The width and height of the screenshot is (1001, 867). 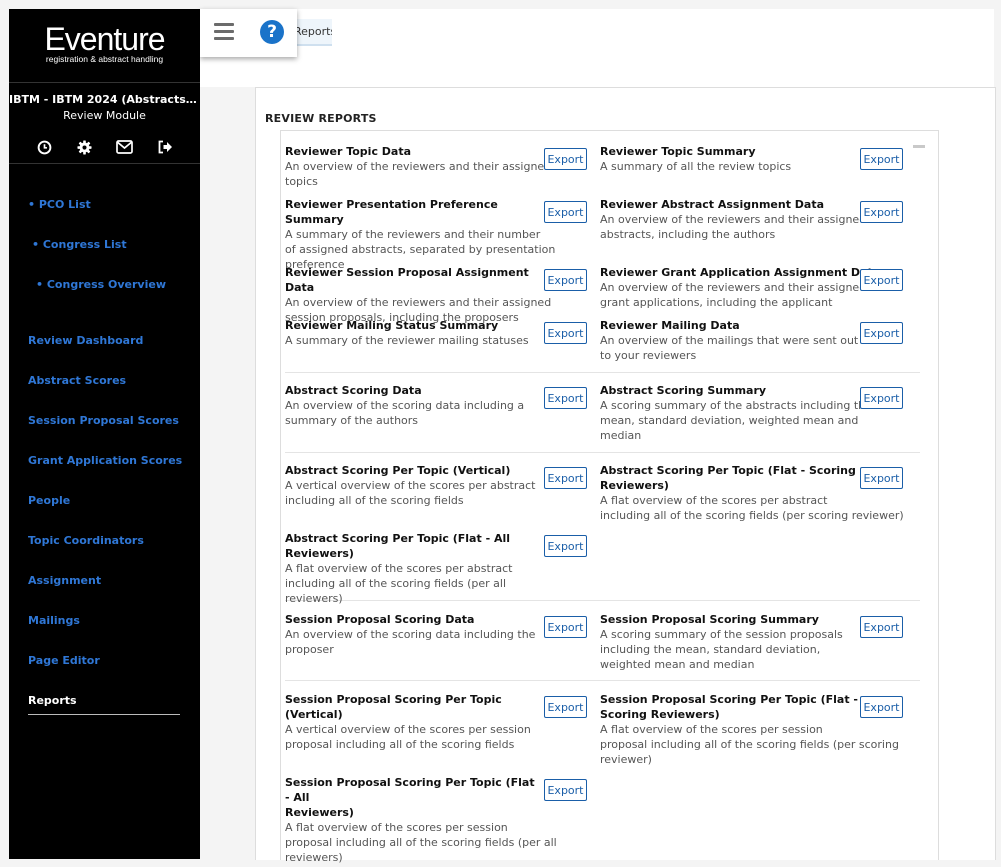 What do you see at coordinates (77, 380) in the screenshot?
I see `nav-abstract-scores: Abstract Scores` at bounding box center [77, 380].